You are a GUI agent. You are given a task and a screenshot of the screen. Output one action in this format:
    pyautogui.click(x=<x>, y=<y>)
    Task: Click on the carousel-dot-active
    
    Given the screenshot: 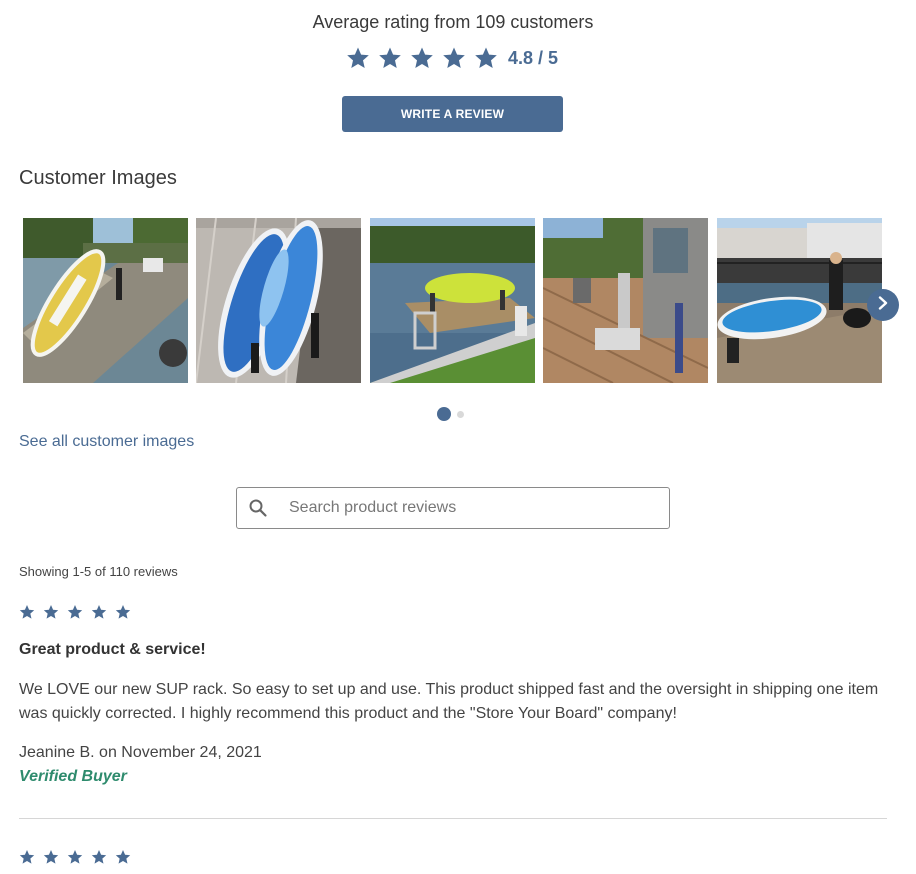 What is the action you would take?
    pyautogui.click(x=444, y=414)
    